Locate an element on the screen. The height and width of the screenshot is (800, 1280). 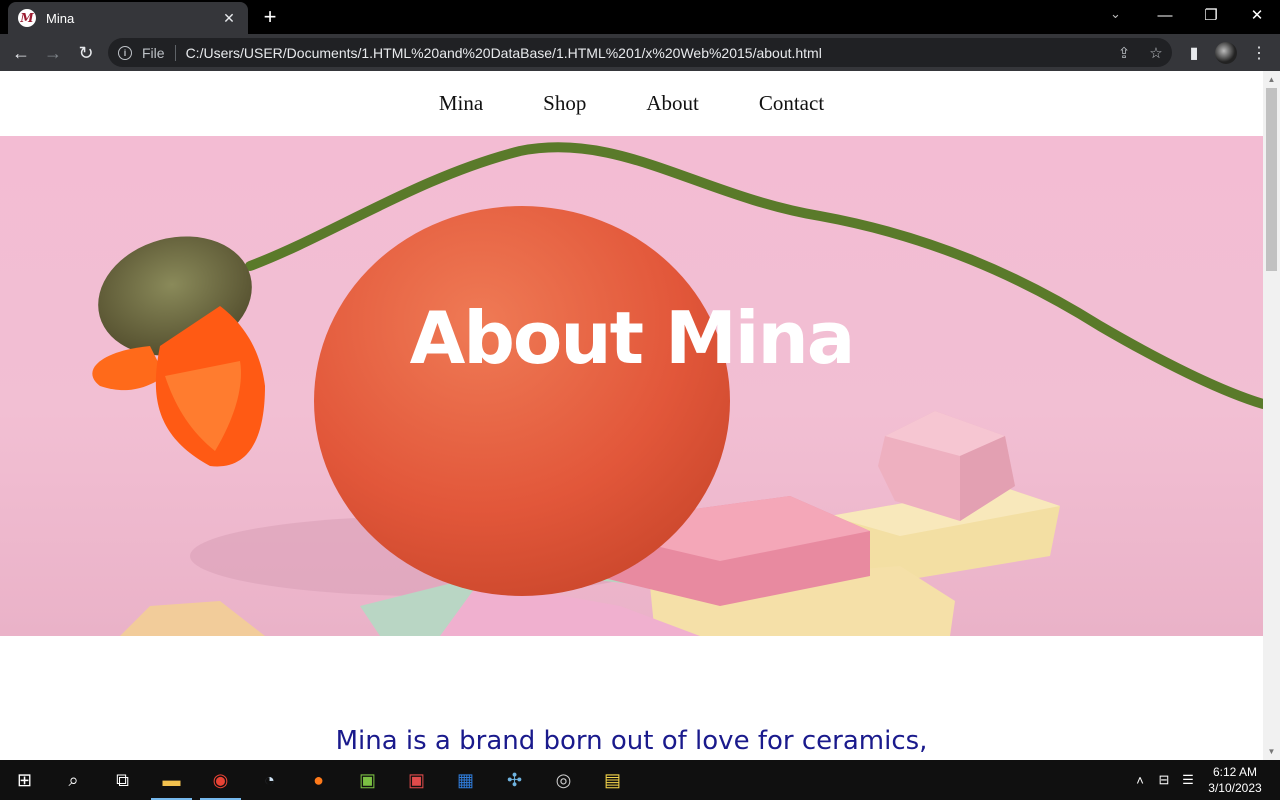
nav-link-mina: Mina is located at coordinates (461, 103).